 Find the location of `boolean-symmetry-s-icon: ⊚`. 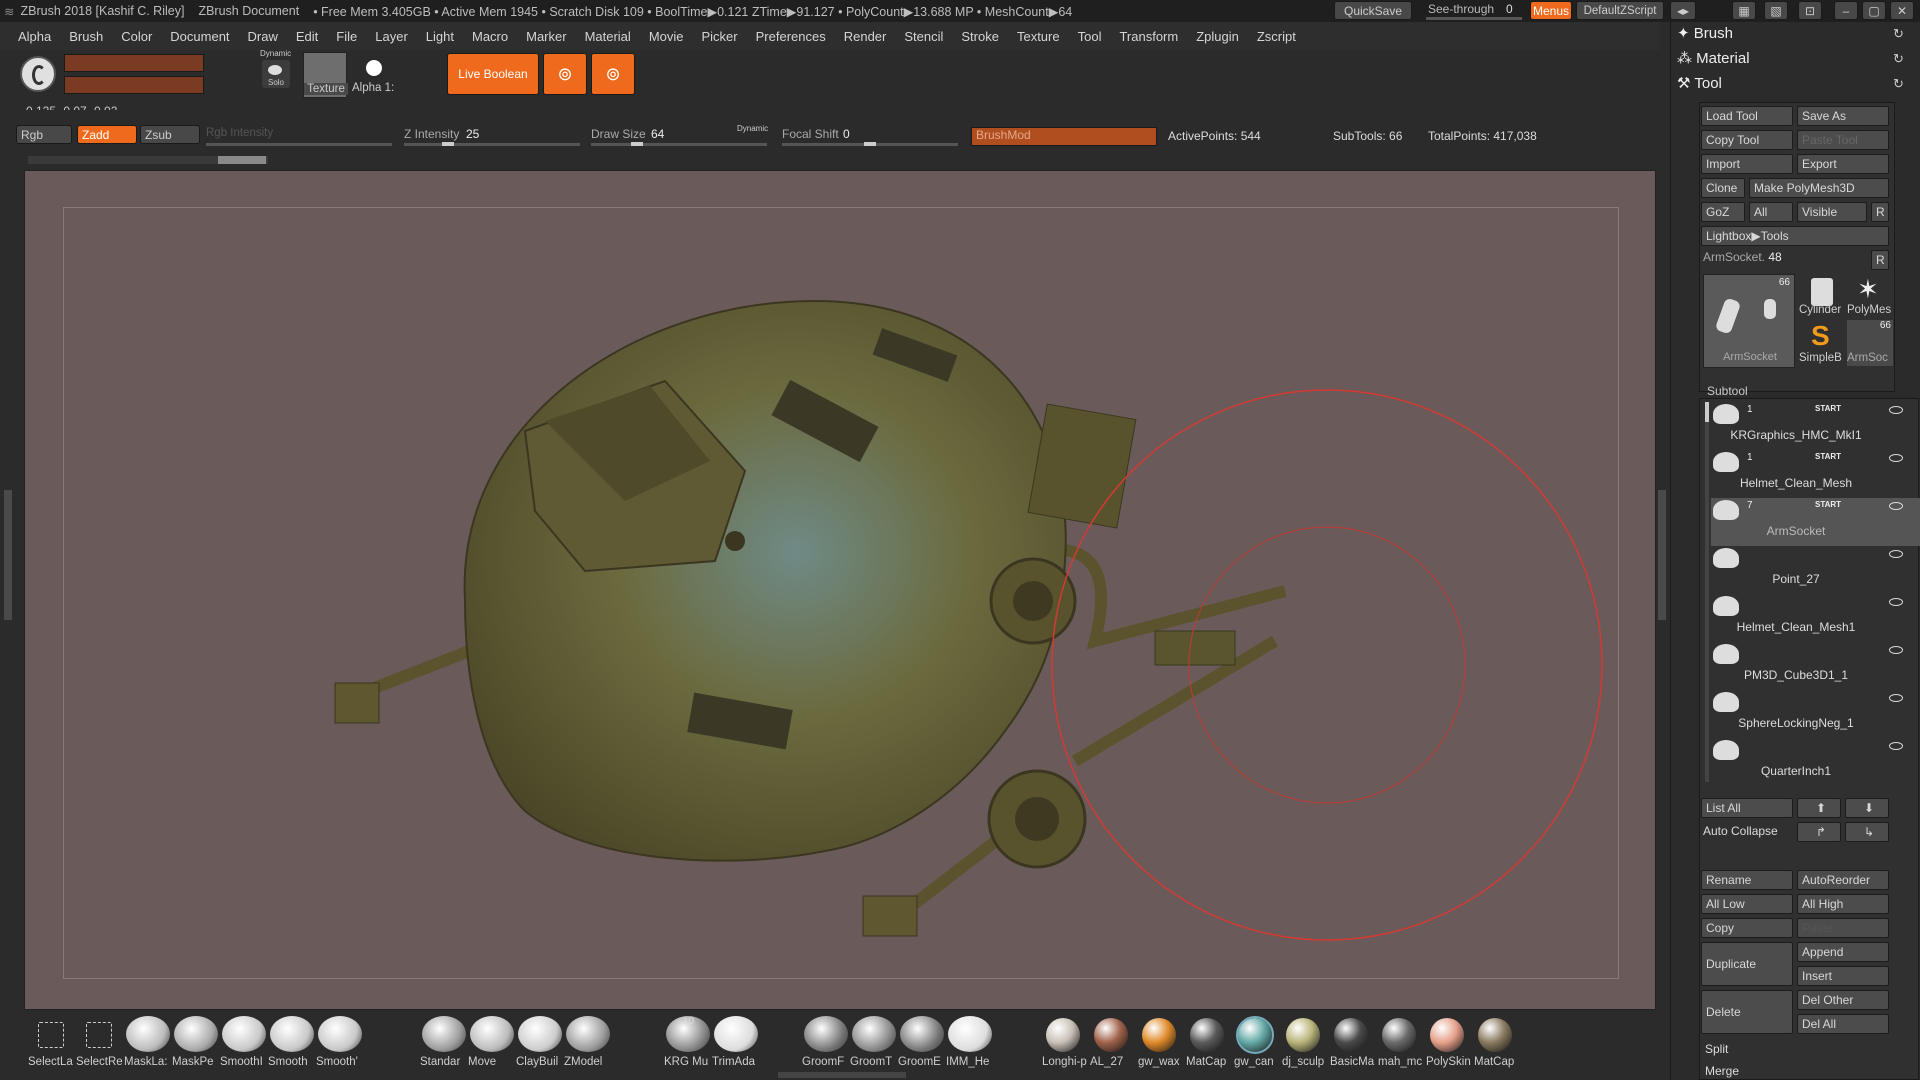

boolean-symmetry-s-icon: ⊚ is located at coordinates (565, 74).